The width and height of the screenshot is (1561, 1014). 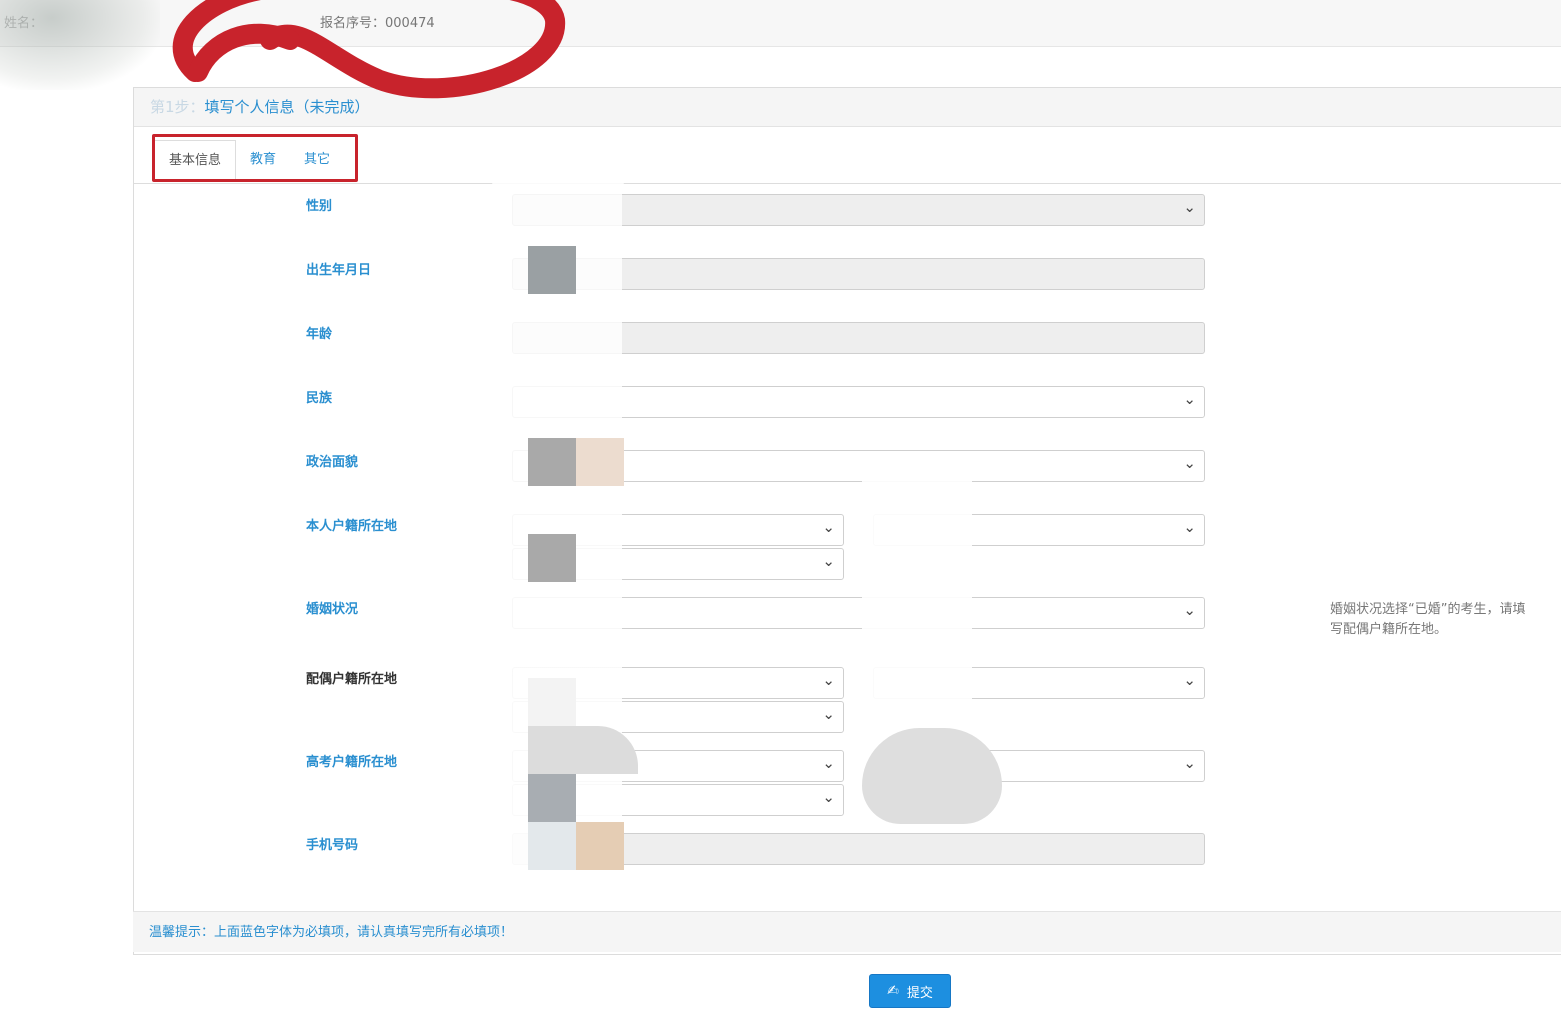 What do you see at coordinates (332, 462) in the screenshot?
I see `label-political-status: 政治面貌` at bounding box center [332, 462].